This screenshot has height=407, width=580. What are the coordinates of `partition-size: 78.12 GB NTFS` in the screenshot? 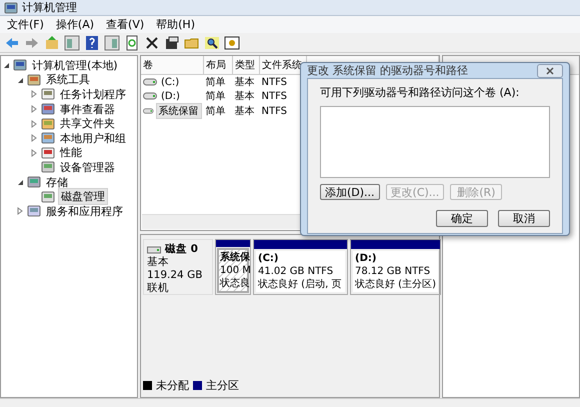 It's located at (393, 271).